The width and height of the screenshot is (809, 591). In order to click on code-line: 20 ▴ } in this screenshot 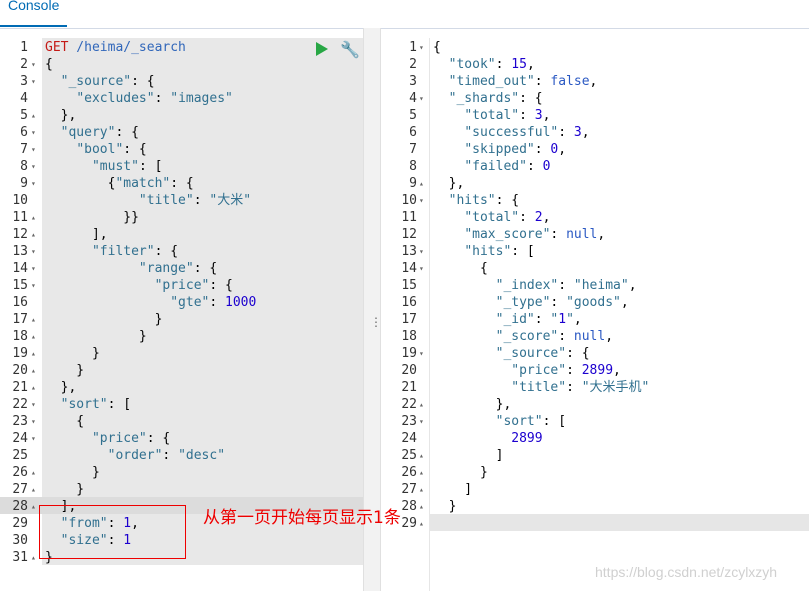, I will do `click(181, 370)`.